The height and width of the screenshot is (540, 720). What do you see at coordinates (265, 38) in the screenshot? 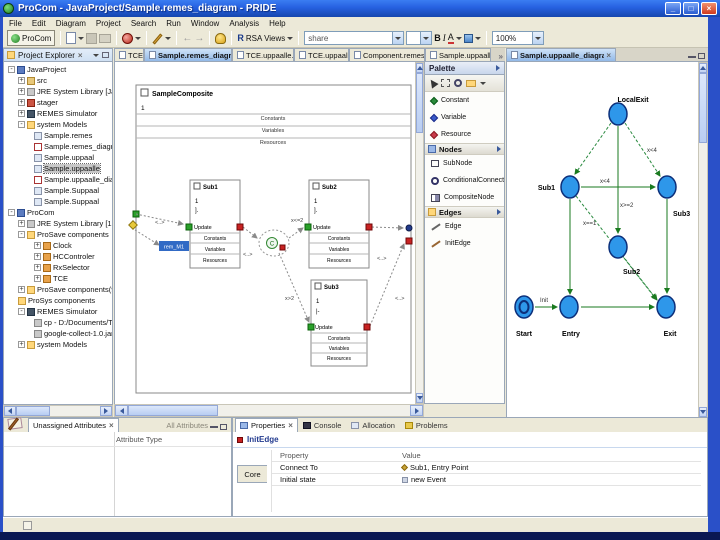
I see `rsa-views-button: RSA Views` at bounding box center [265, 38].